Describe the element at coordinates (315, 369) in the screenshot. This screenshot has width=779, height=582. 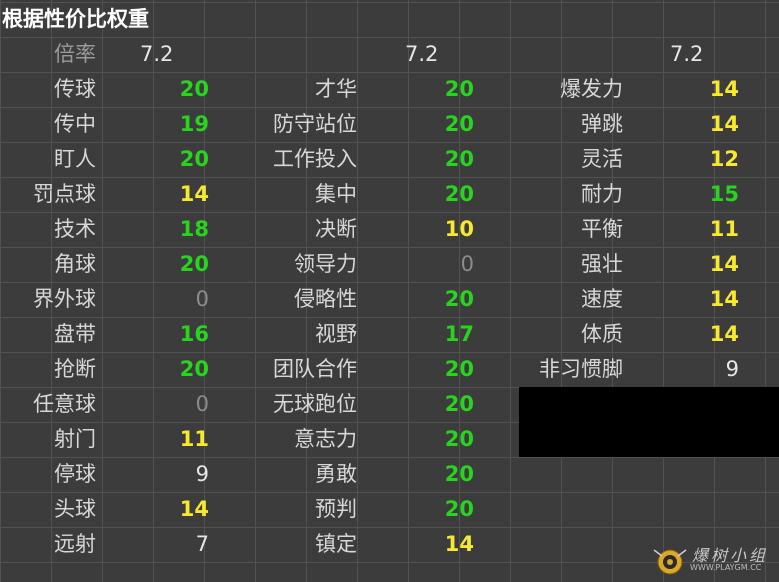
I see `attr-label: 团队合作` at that location.